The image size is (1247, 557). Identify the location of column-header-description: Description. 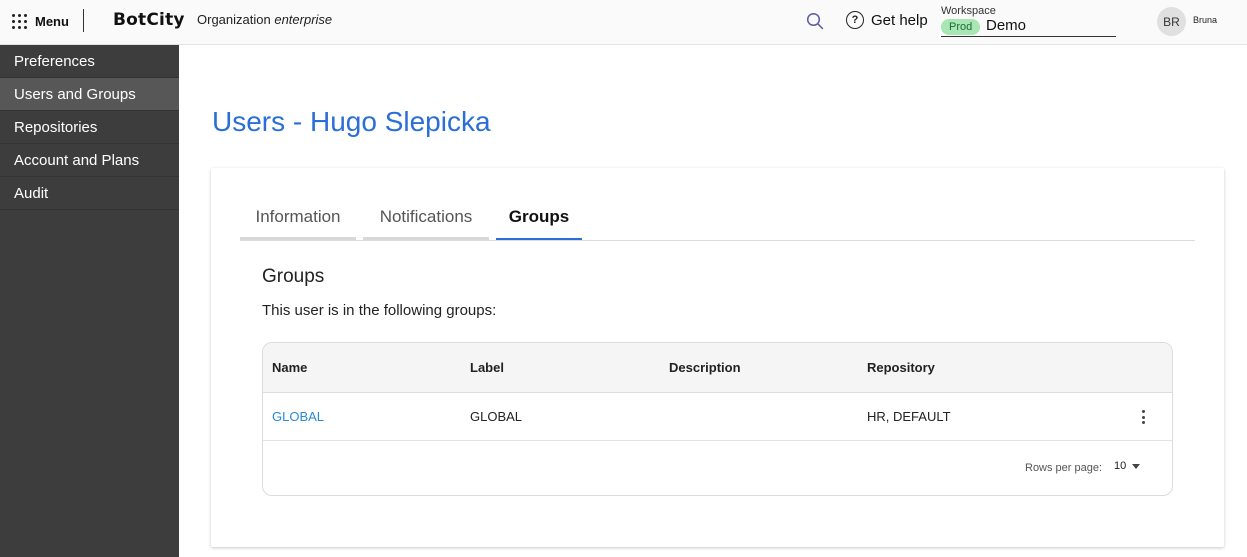
(705, 367).